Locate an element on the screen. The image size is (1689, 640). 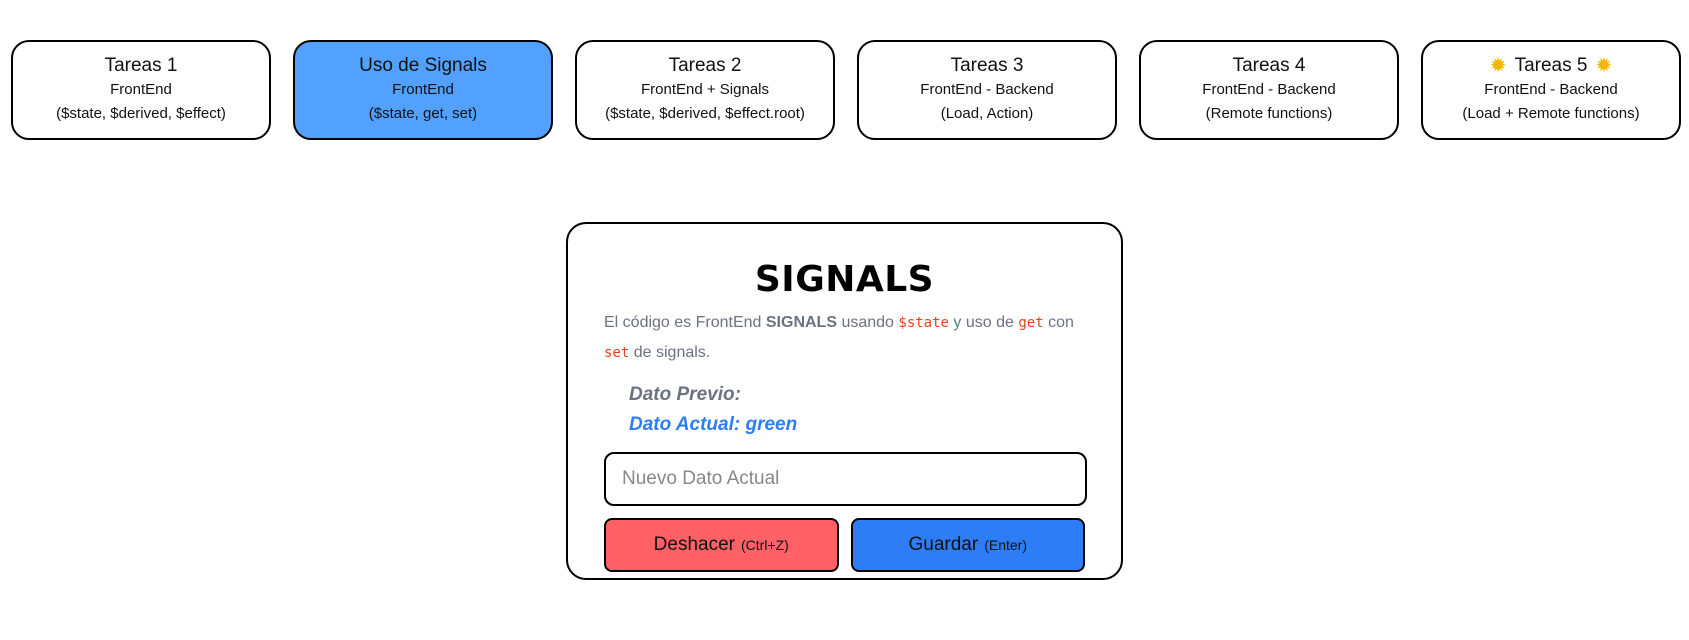
nav-card-title-text: Tareas 2 is located at coordinates (705, 65).